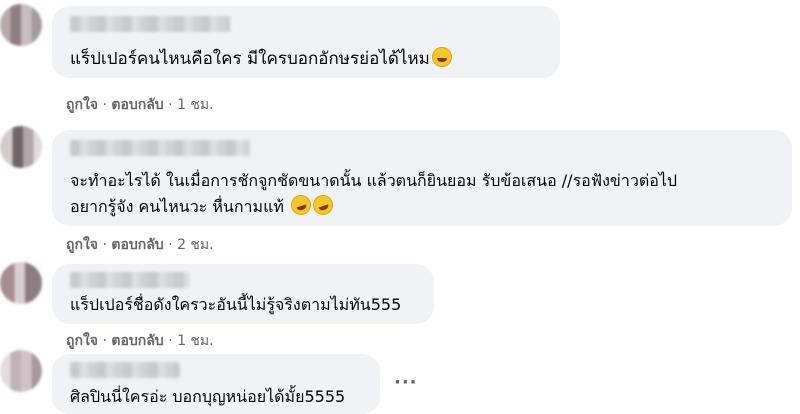 The image size is (800, 414). I want to click on comment-actions: ถูกใจ · ตอบกลับ · 2 ชม., so click(140, 245).